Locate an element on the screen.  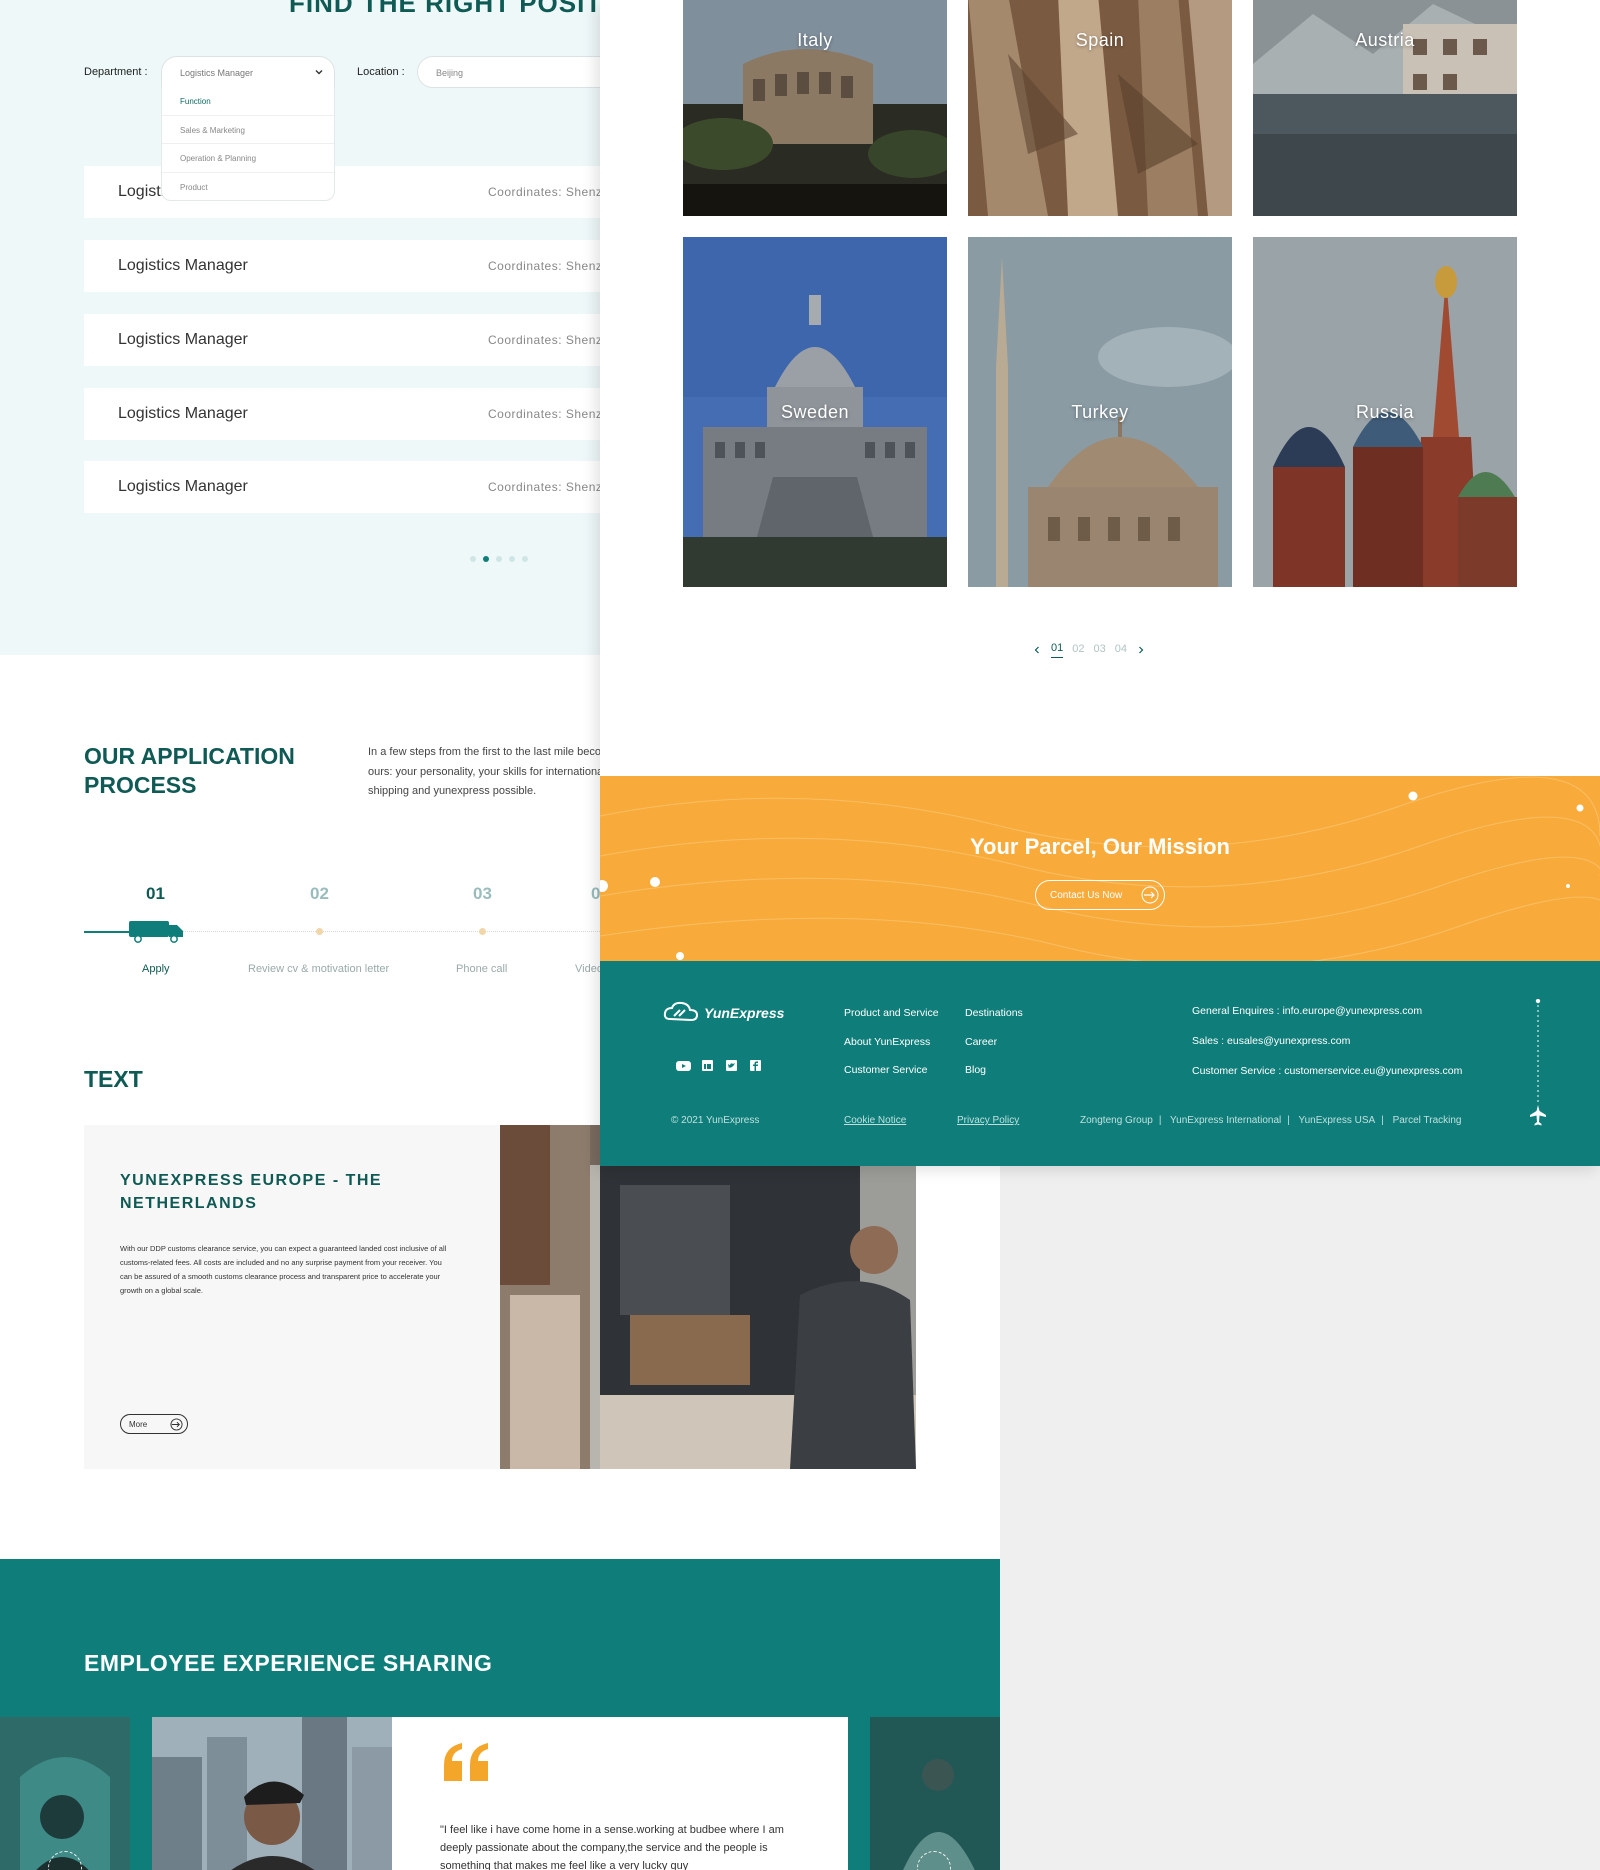
destination-card-italy: Italy is located at coordinates (815, 108).